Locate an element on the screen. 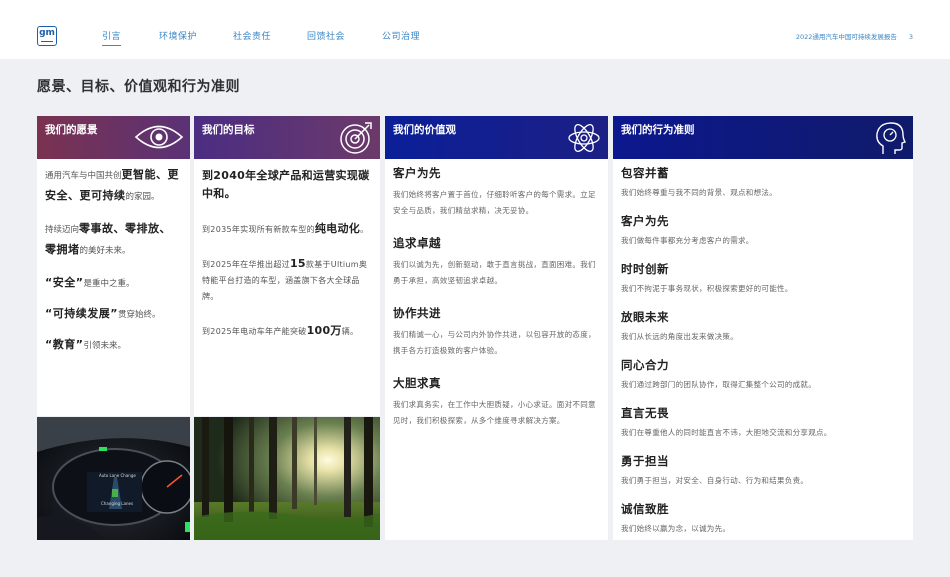  value-title: 客户为先 is located at coordinates (417, 173).